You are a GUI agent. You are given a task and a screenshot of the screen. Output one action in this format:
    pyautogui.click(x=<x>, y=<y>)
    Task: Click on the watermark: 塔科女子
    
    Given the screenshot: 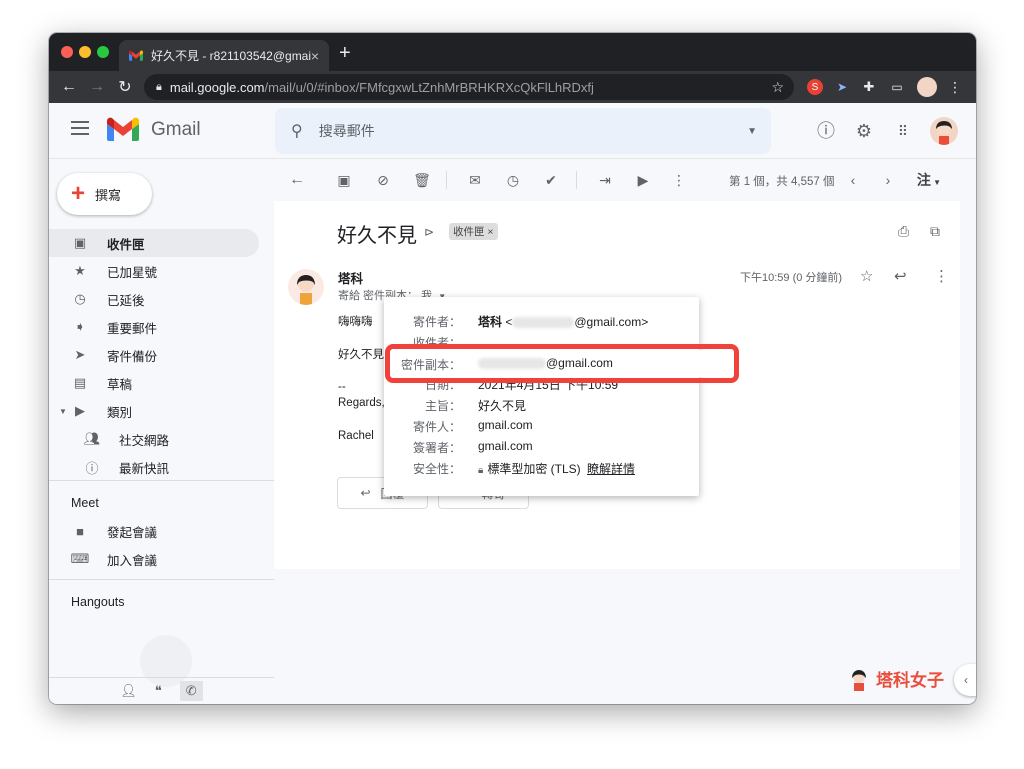 What is the action you would take?
    pyautogui.click(x=896, y=678)
    